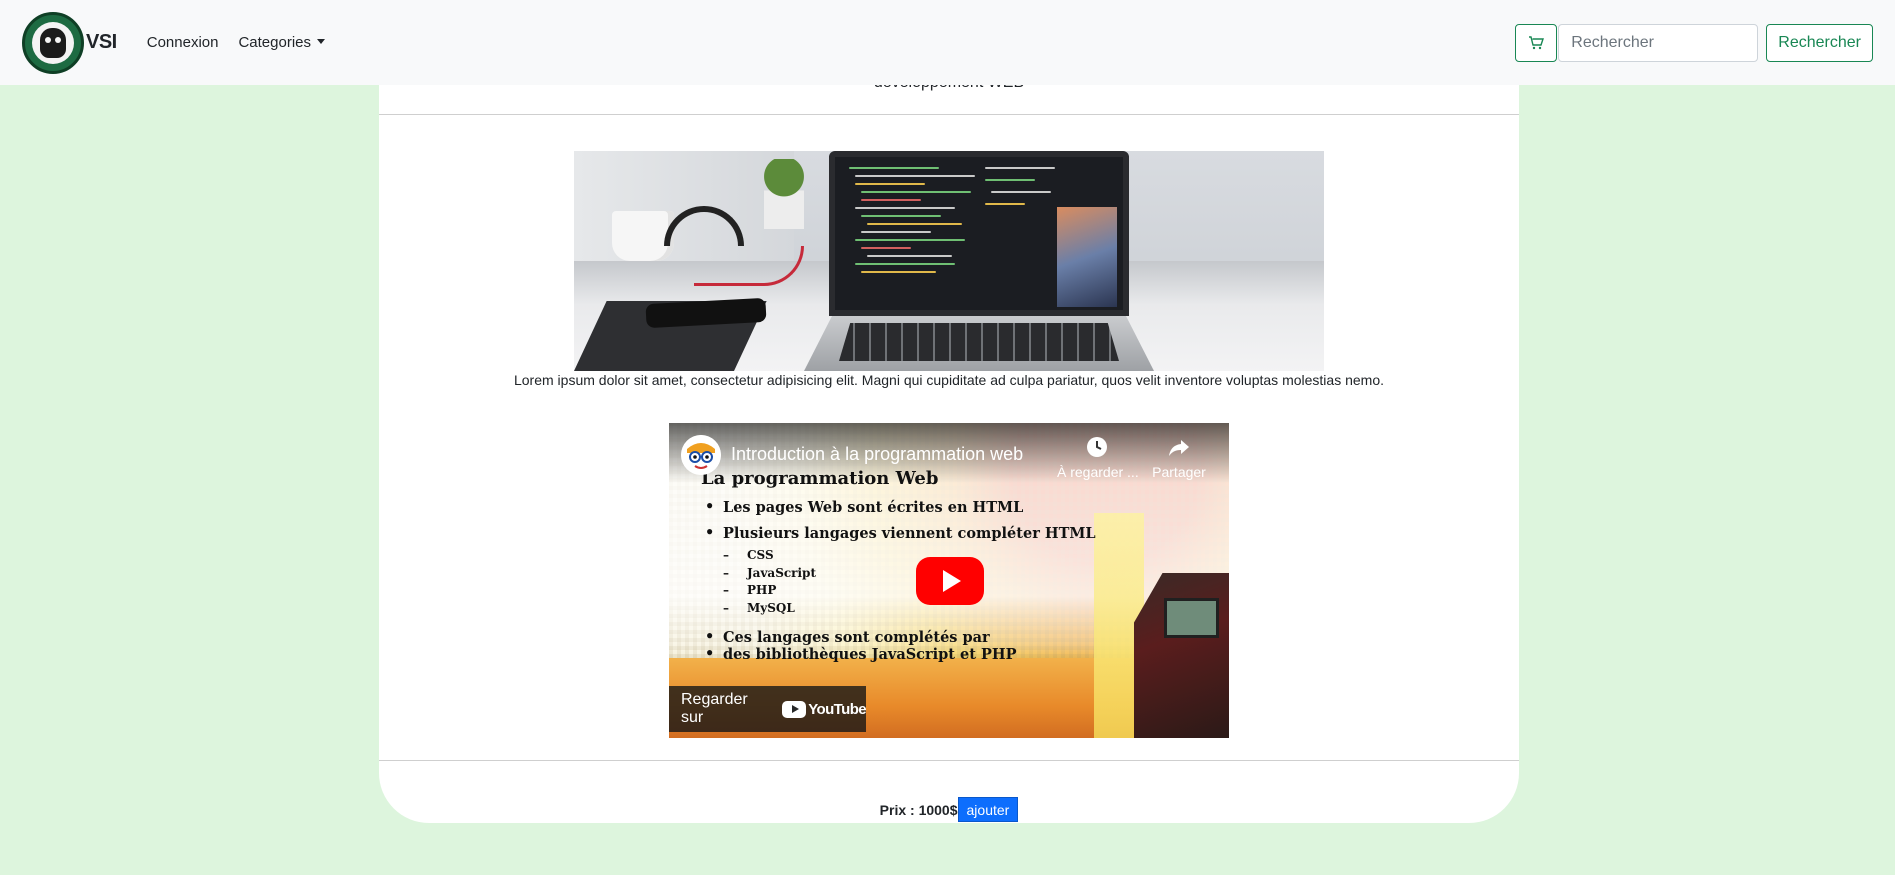 This screenshot has height=875, width=1895. What do you see at coordinates (53, 42) in the screenshot?
I see `logo-icon` at bounding box center [53, 42].